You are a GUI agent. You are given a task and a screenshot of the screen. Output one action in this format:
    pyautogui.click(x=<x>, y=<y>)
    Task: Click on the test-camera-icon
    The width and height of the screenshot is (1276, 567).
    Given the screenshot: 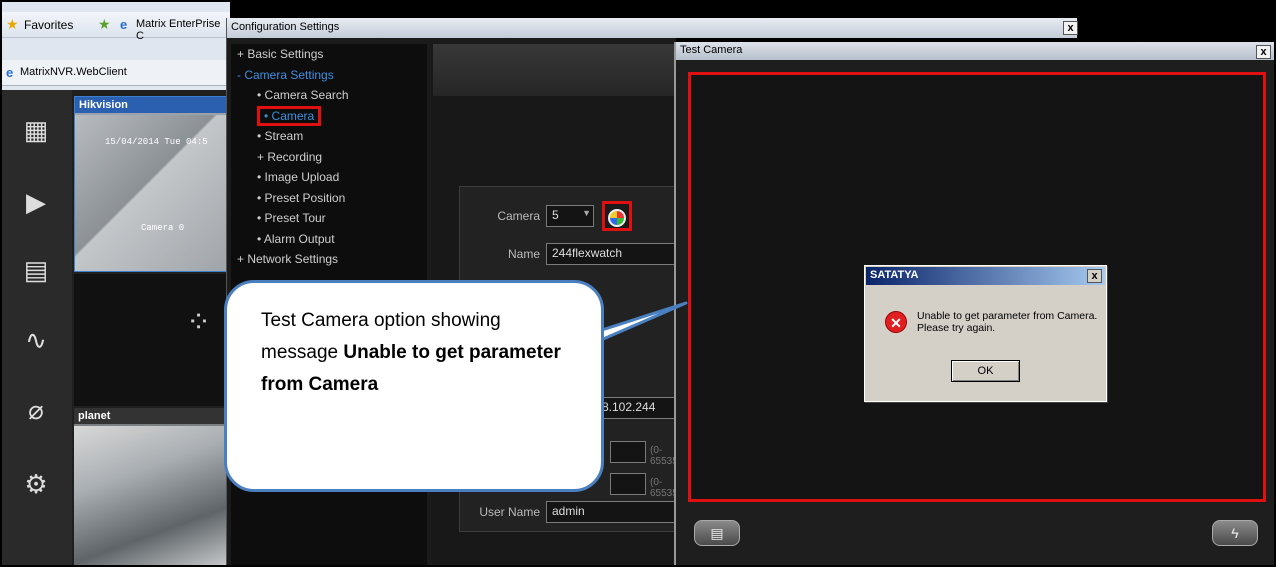 What is the action you would take?
    pyautogui.click(x=617, y=218)
    